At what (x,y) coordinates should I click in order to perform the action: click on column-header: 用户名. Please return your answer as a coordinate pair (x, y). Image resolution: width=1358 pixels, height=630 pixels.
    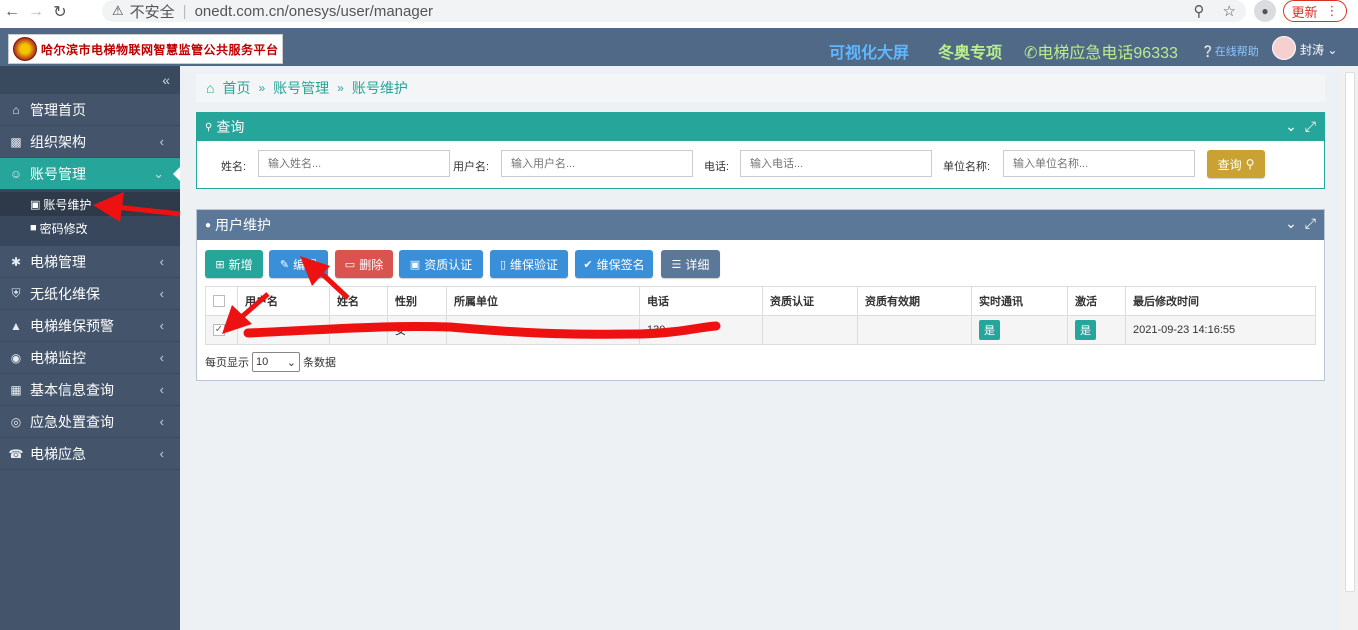
    Looking at the image, I should click on (283, 301).